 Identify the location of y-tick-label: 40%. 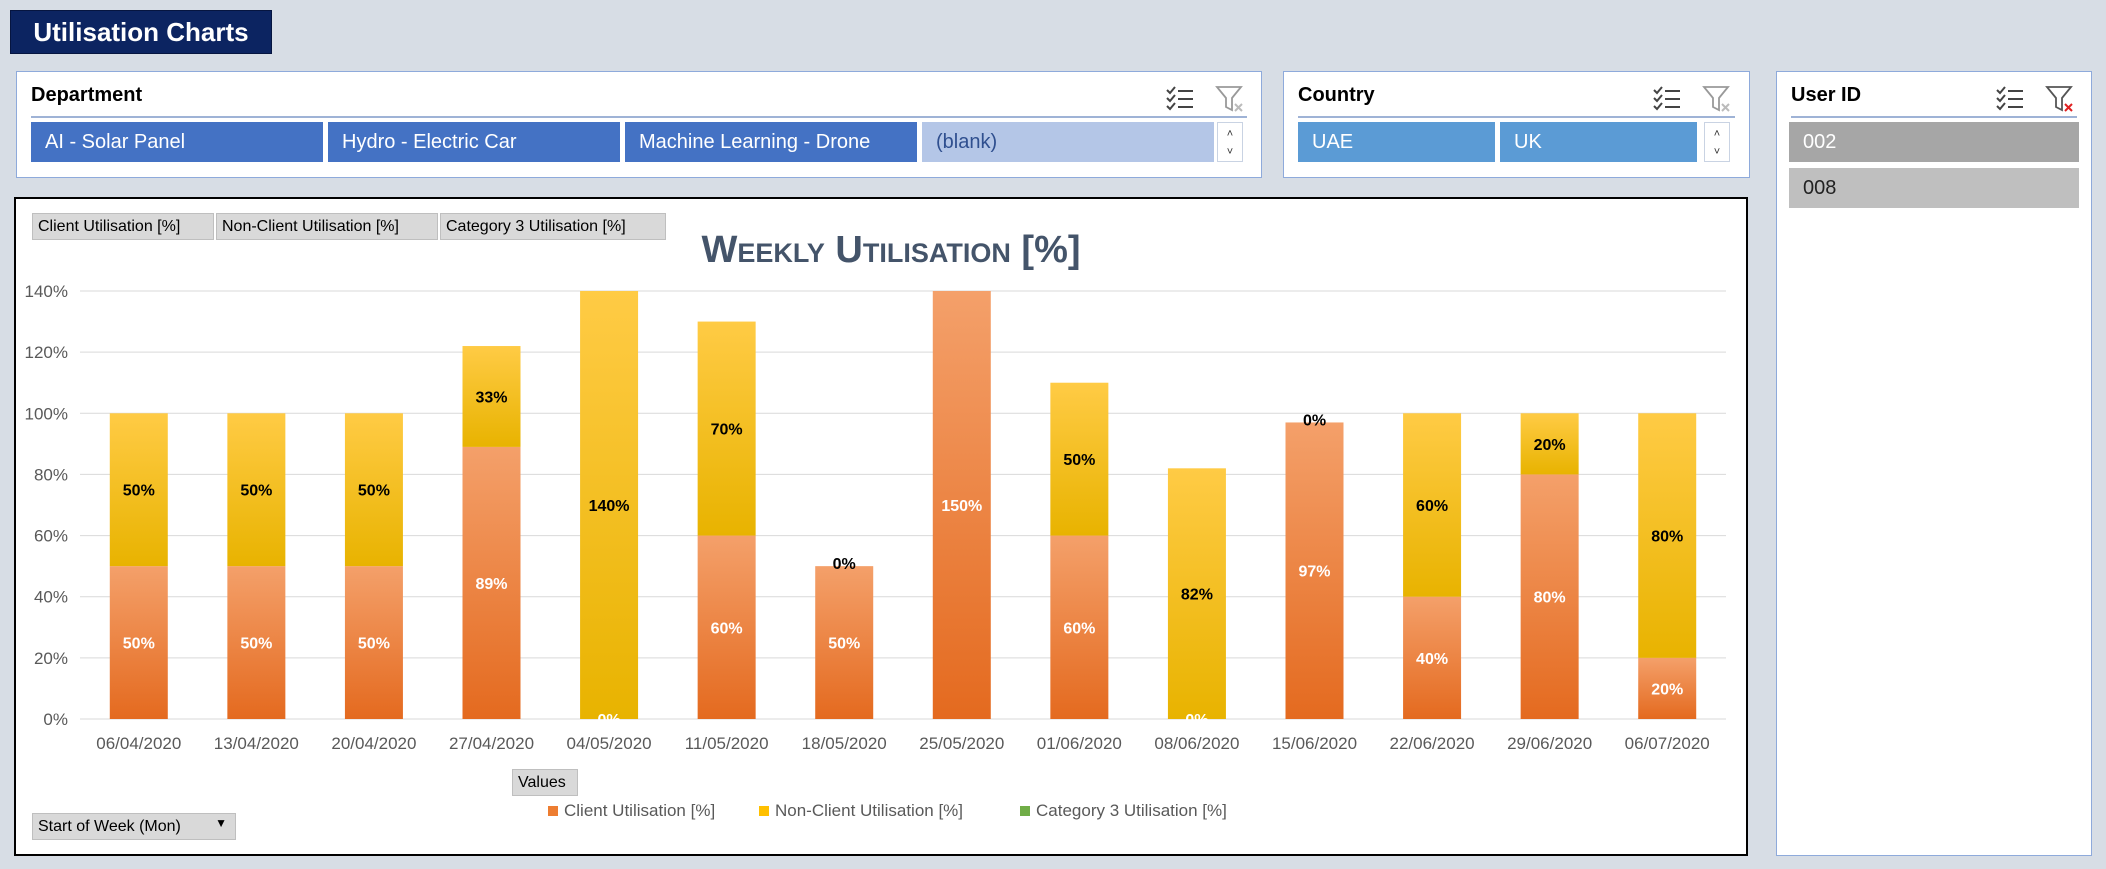
(51, 597).